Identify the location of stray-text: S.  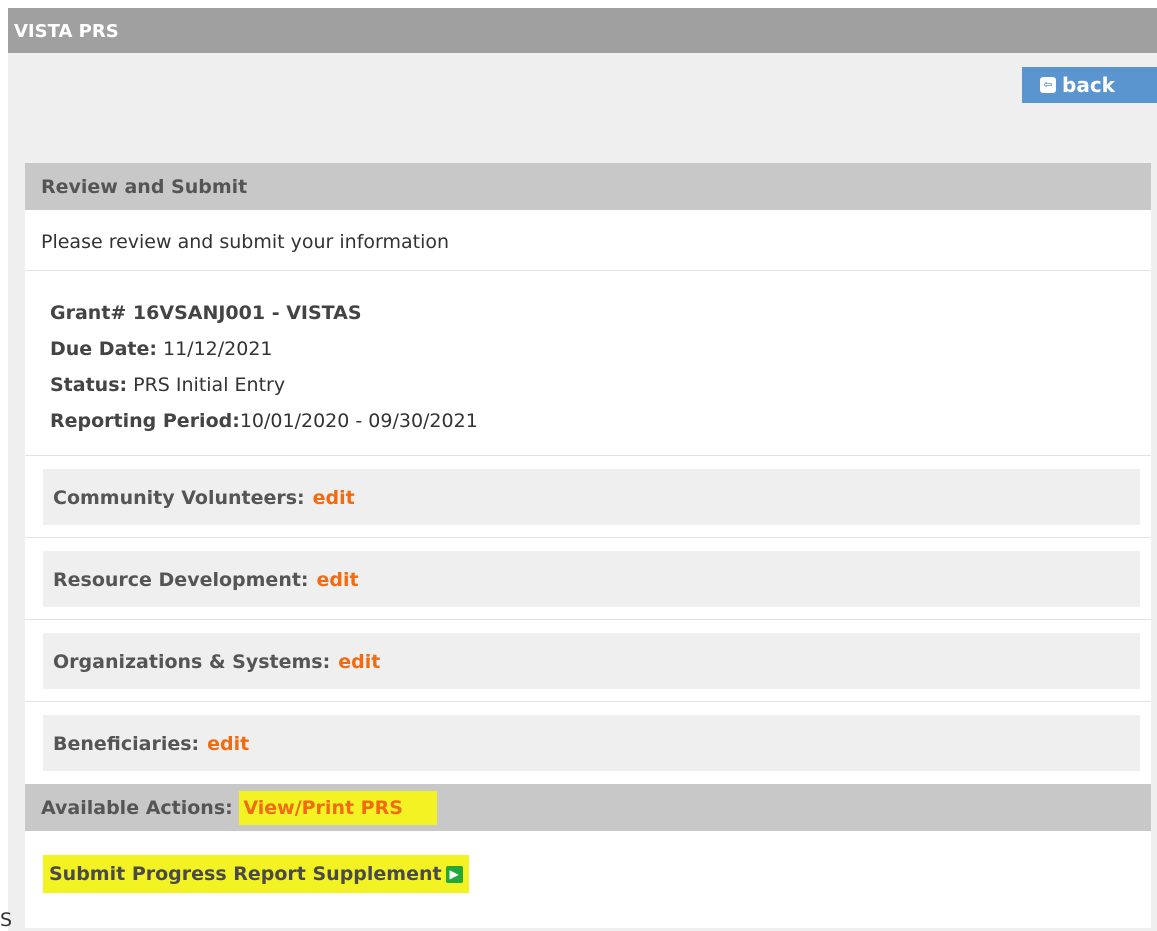
(6, 920).